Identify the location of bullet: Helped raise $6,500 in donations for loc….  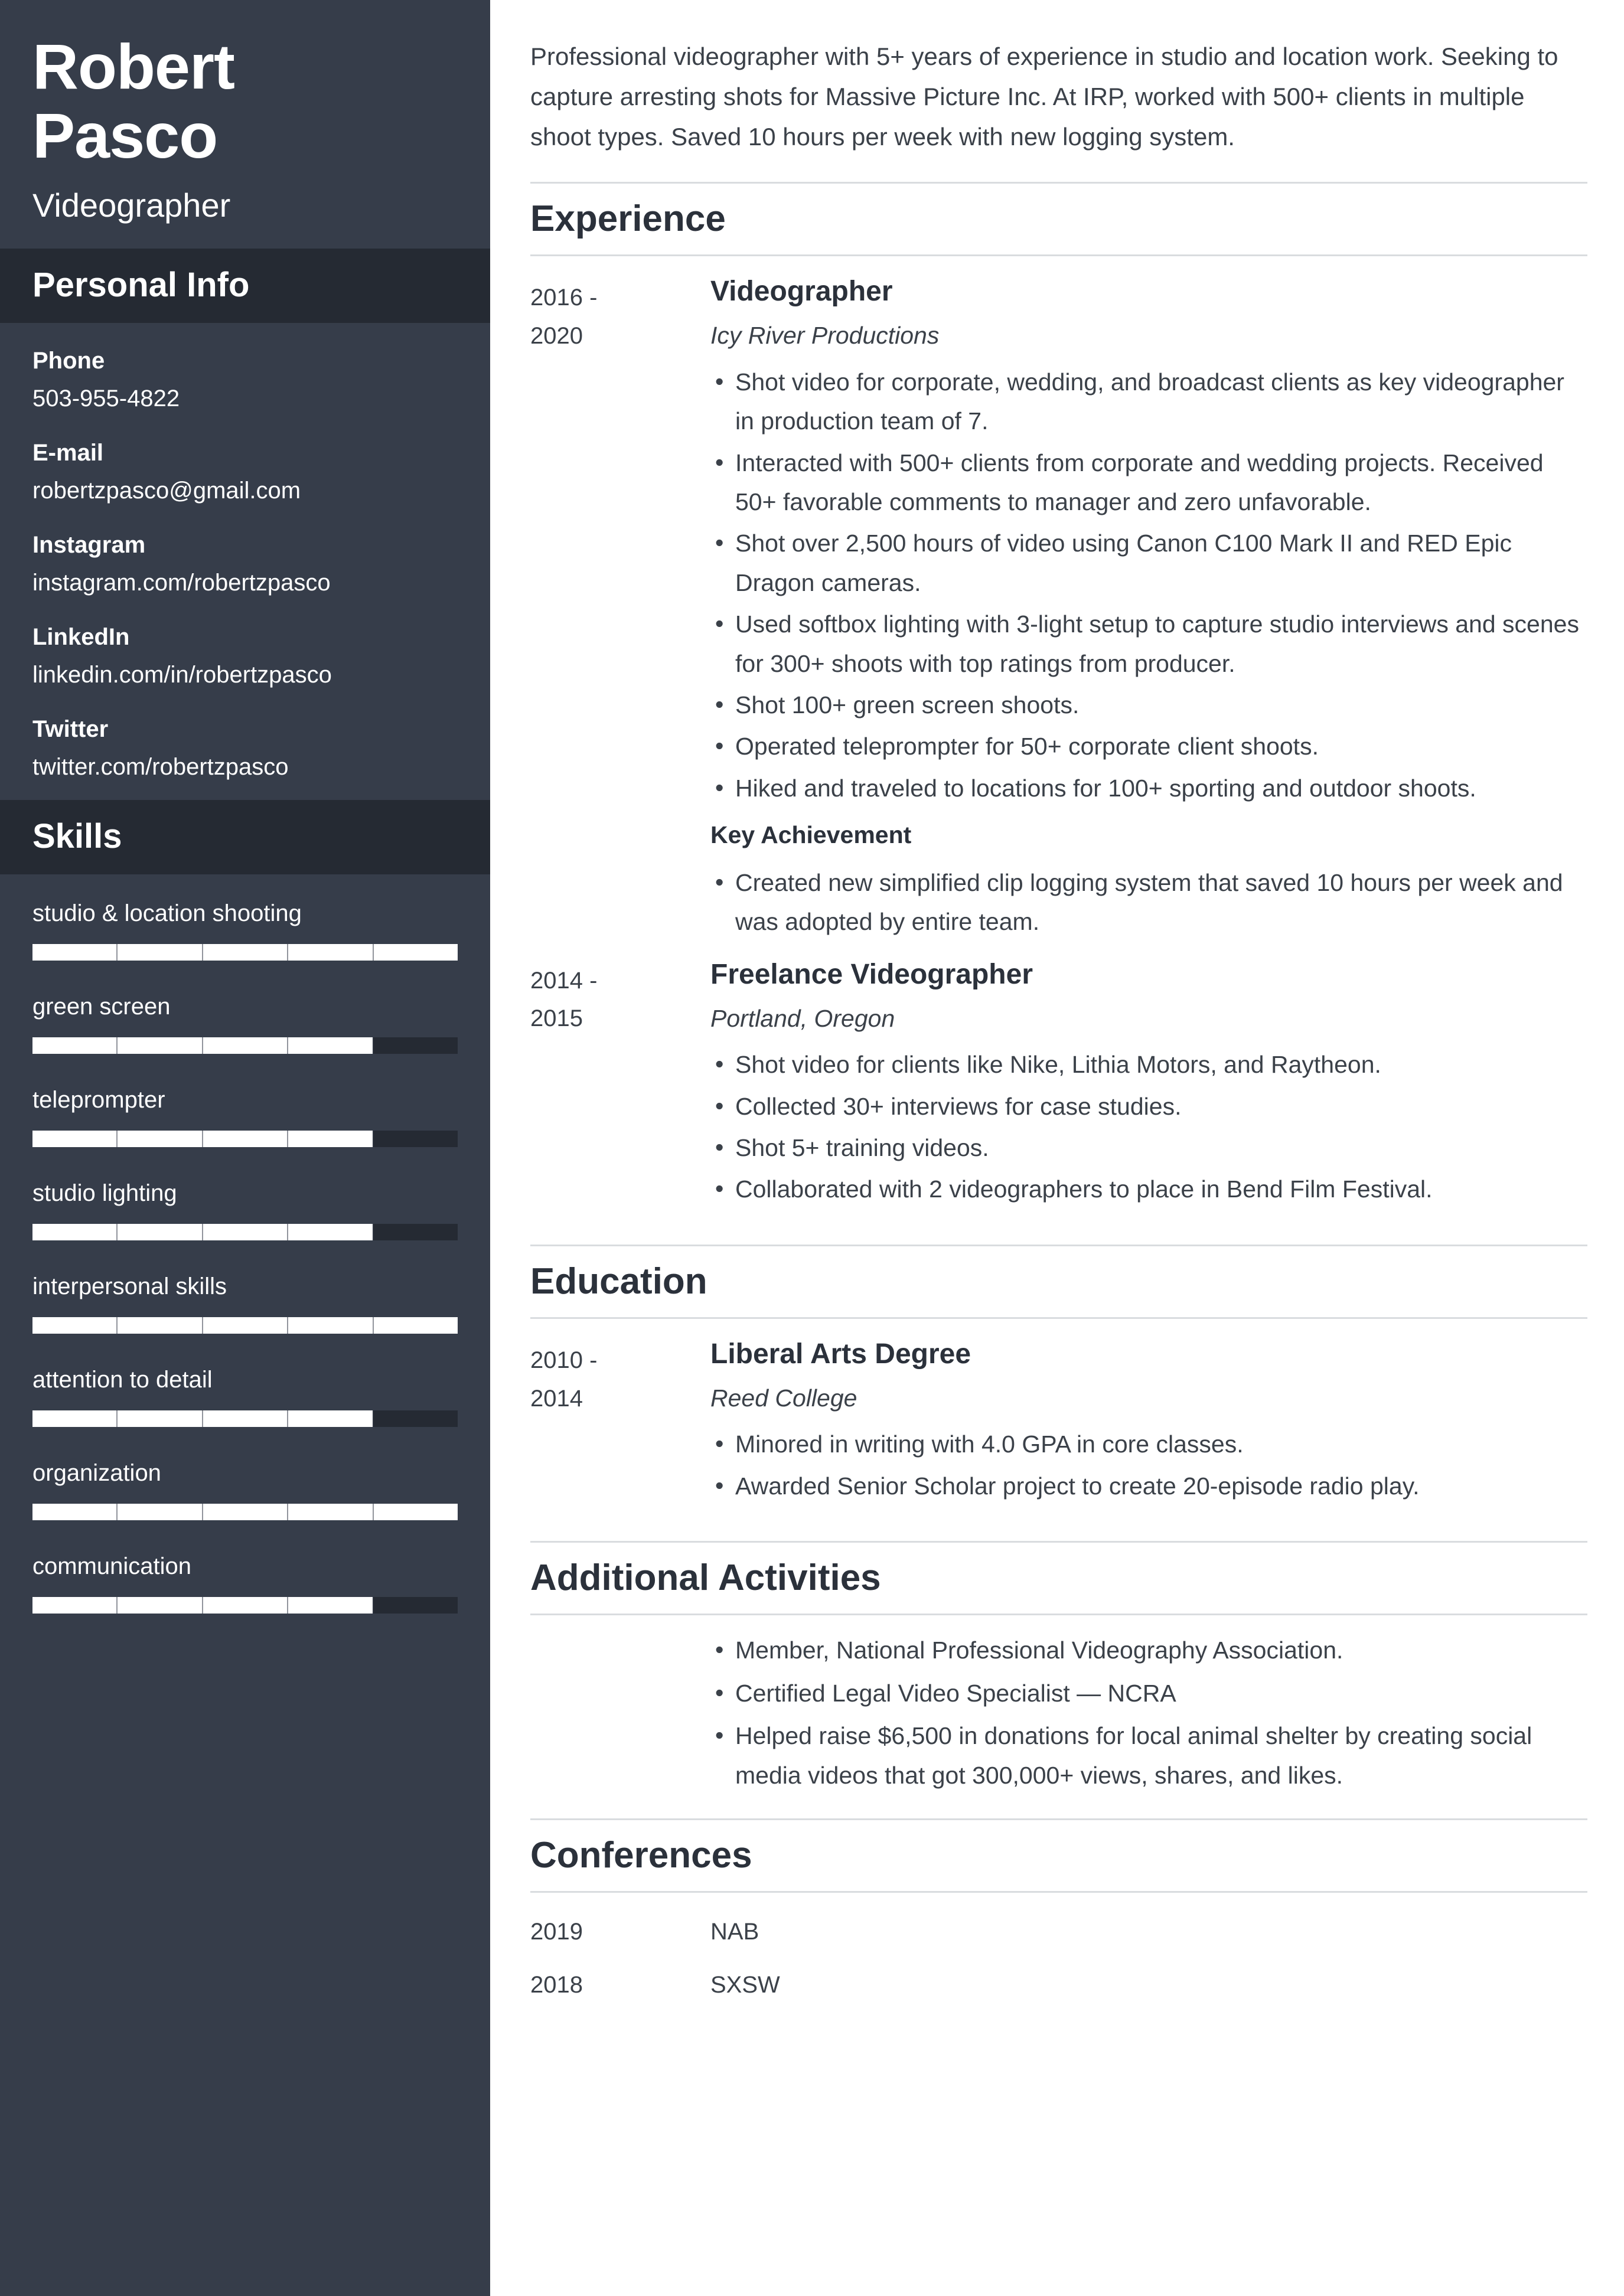
(1148, 1755).